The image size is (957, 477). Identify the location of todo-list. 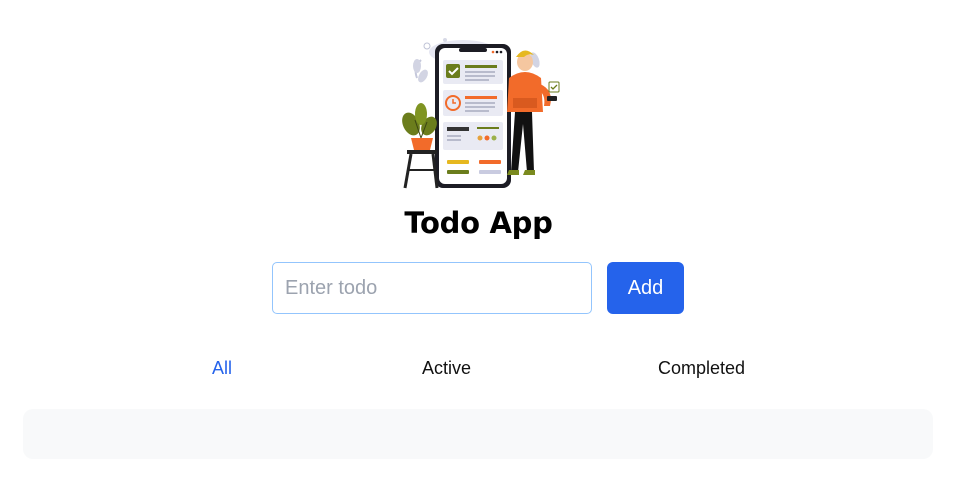
(478, 434).